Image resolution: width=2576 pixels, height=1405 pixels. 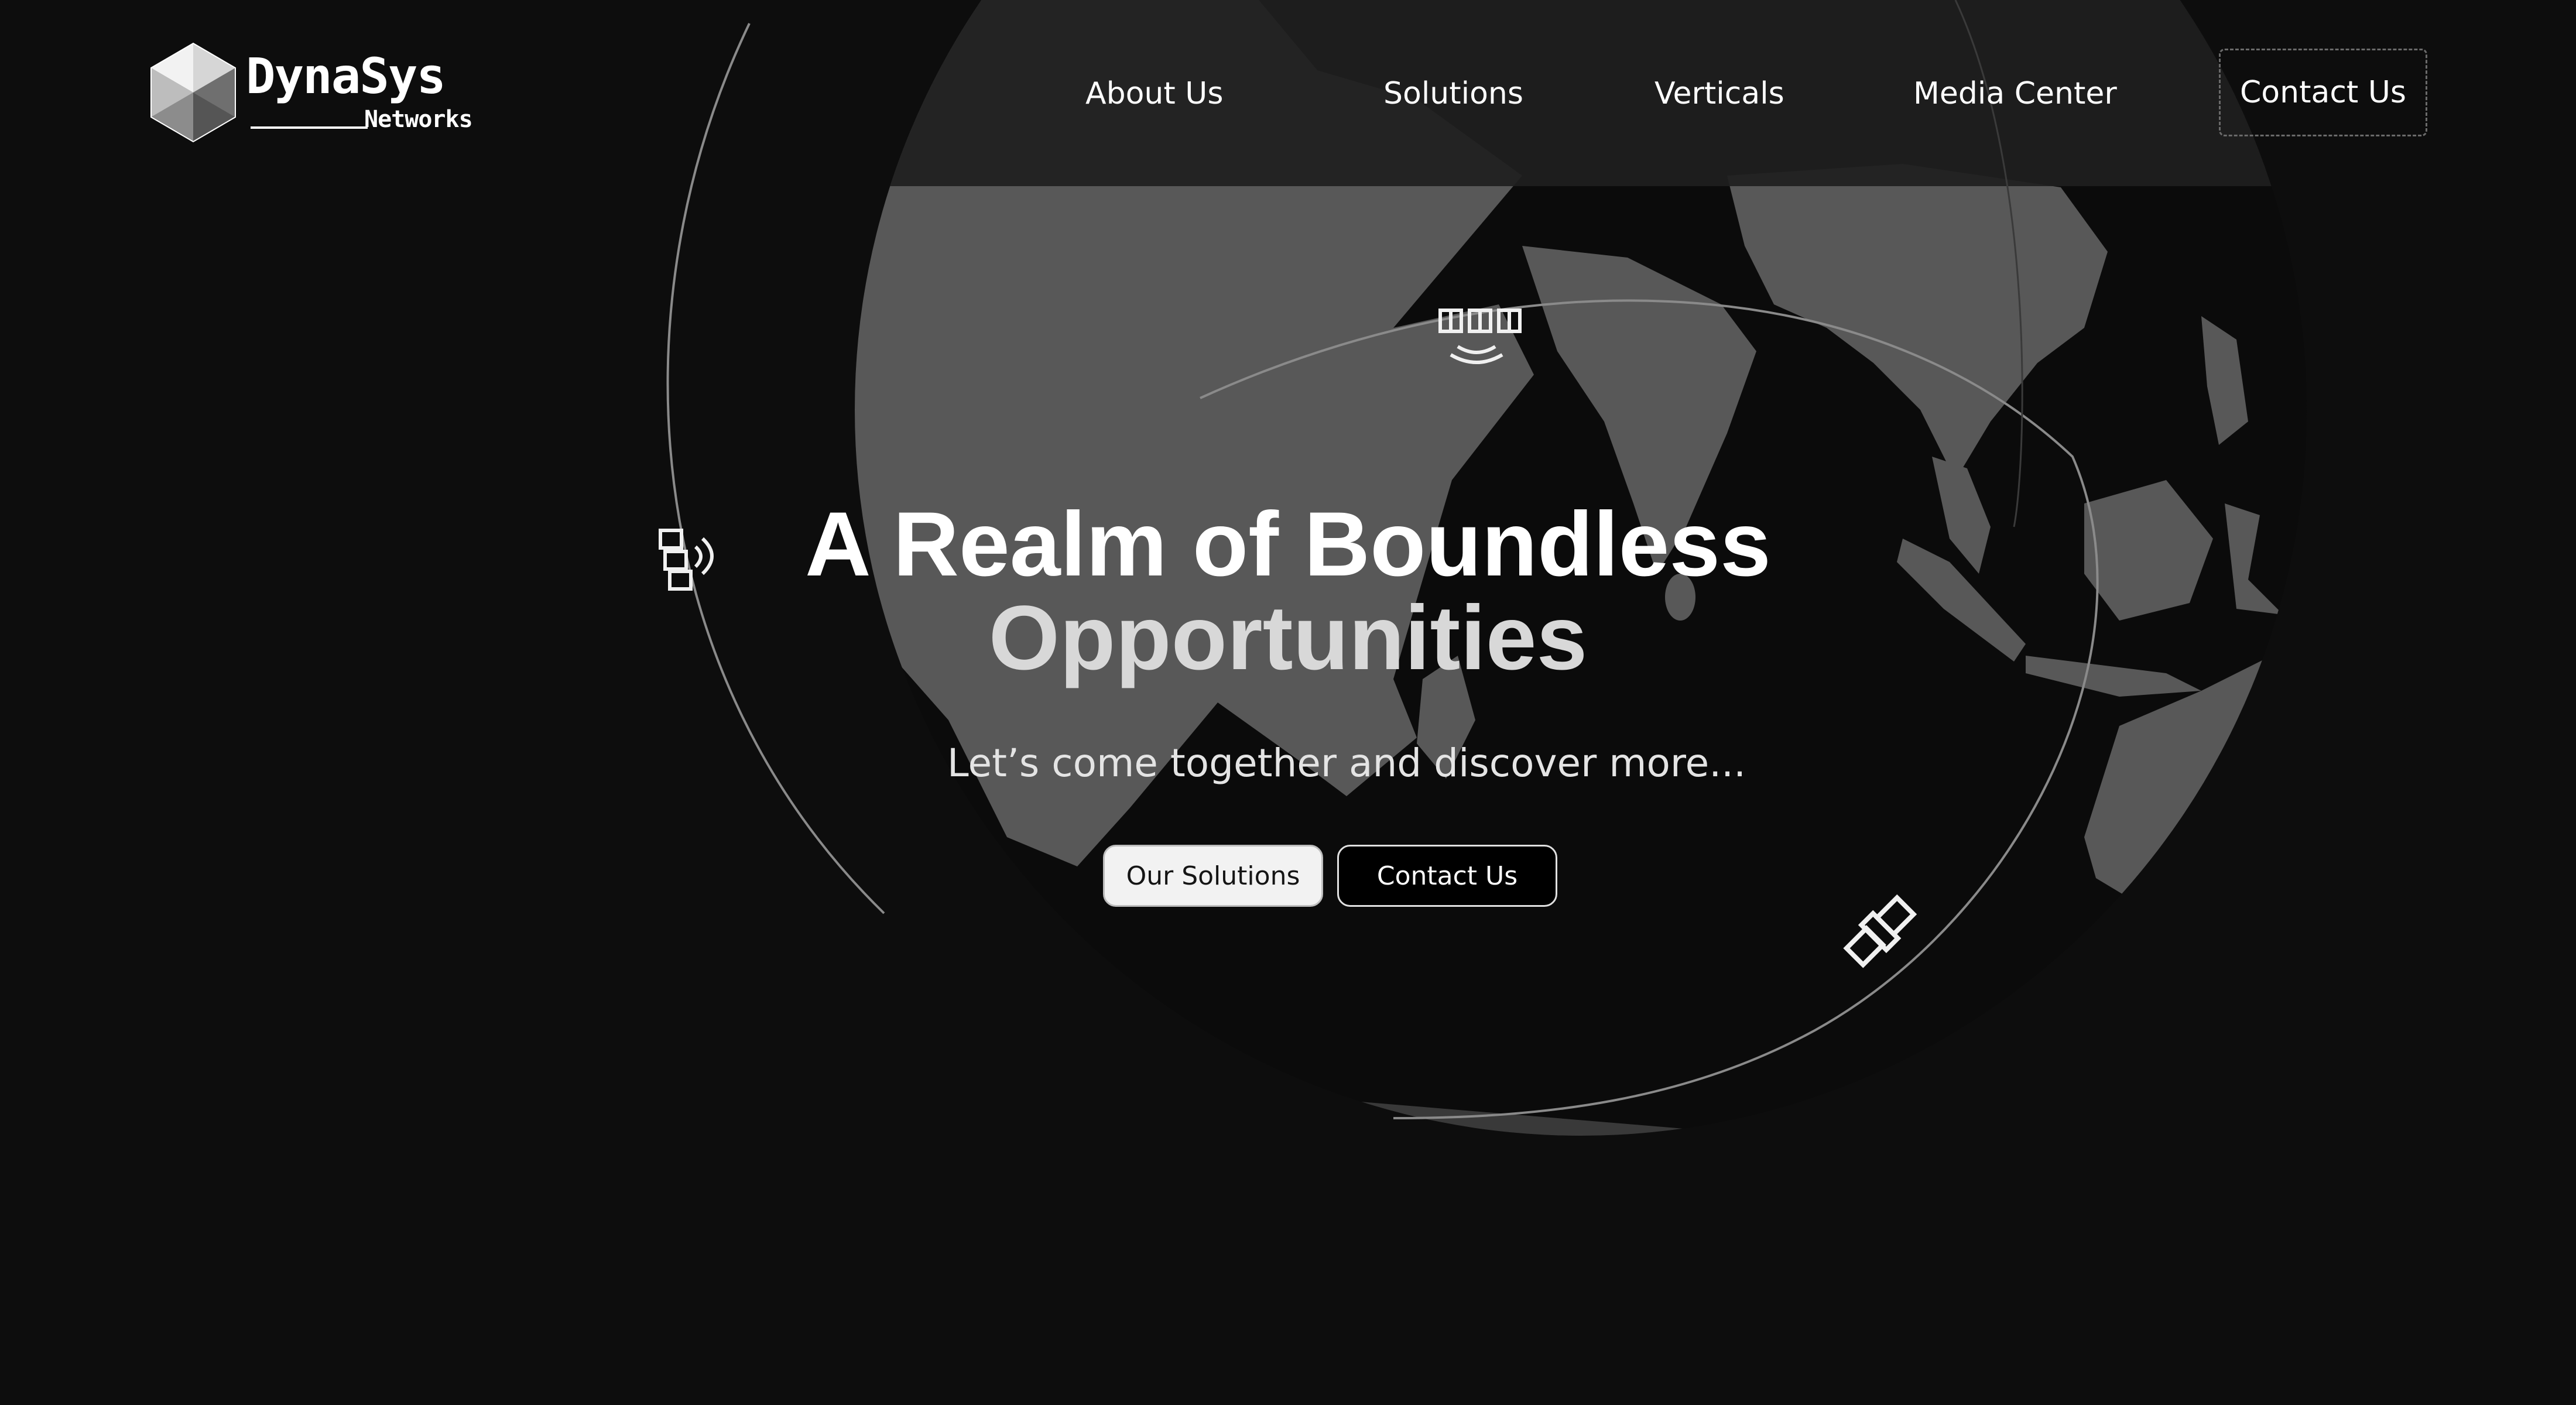 I want to click on logo: DynaSys Networks, so click(x=322, y=94).